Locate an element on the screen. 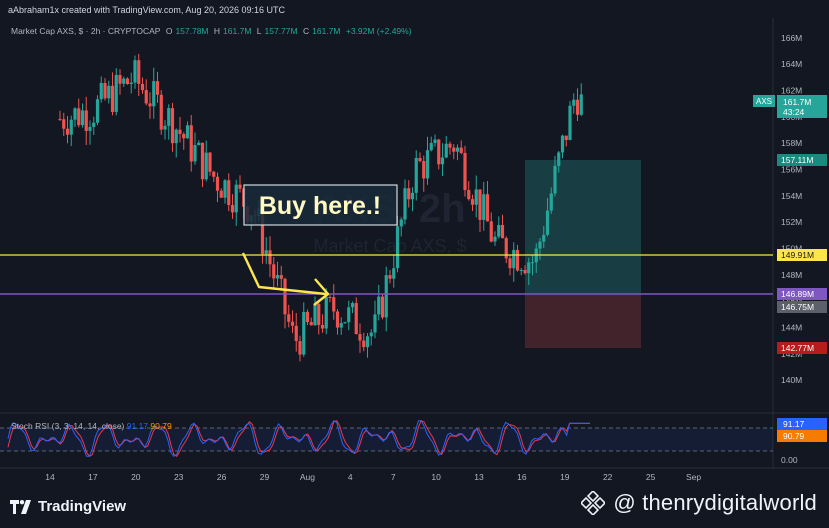 The width and height of the screenshot is (829, 528). price-tick: 152M is located at coordinates (791, 222).